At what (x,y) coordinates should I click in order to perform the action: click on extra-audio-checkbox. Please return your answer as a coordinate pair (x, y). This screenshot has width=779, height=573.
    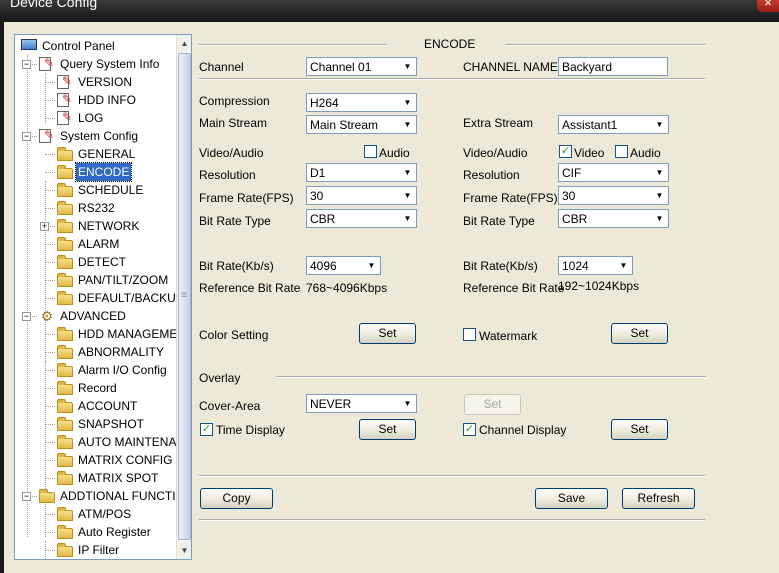
    Looking at the image, I should click on (621, 151).